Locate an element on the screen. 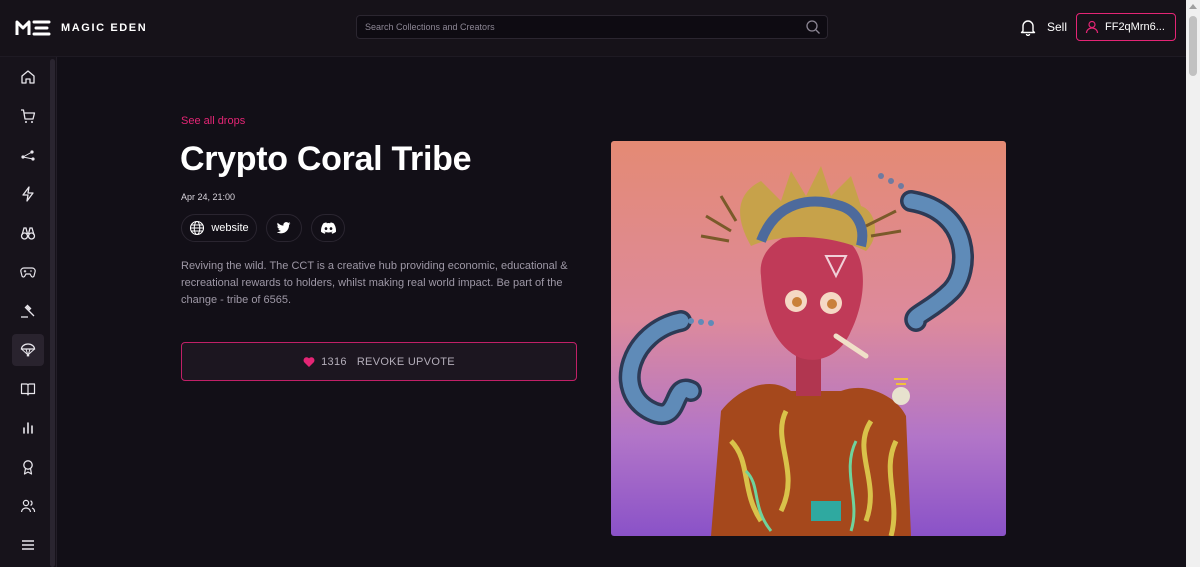 The width and height of the screenshot is (1200, 567). sidebar-item-learn is located at coordinates (28, 389).